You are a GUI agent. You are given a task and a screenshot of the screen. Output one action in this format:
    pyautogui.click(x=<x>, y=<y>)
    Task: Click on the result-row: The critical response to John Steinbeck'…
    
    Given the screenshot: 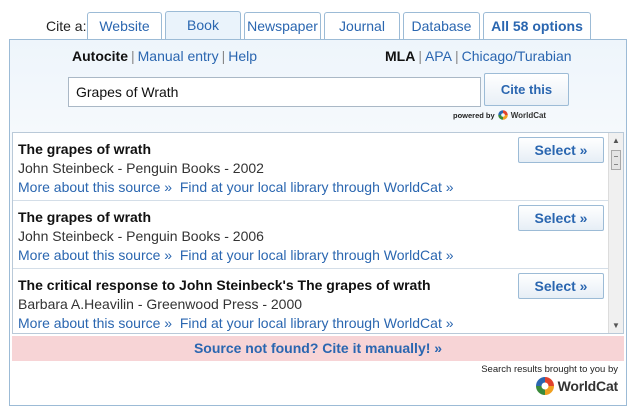 What is the action you would take?
    pyautogui.click(x=311, y=301)
    